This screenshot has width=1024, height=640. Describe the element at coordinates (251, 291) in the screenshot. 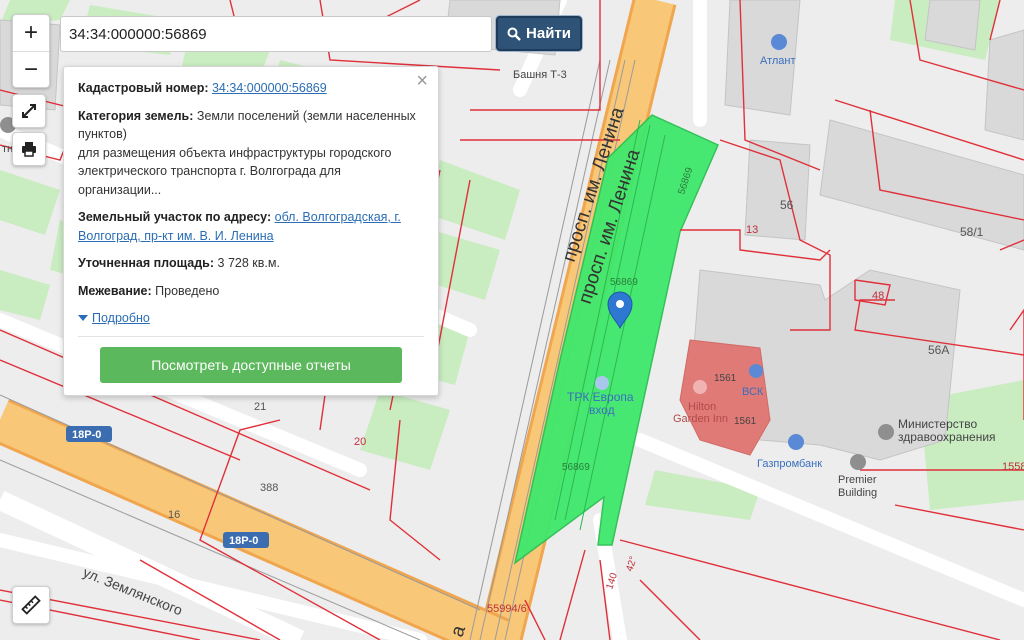

I see `survey-row: Межевание: Проведено` at that location.